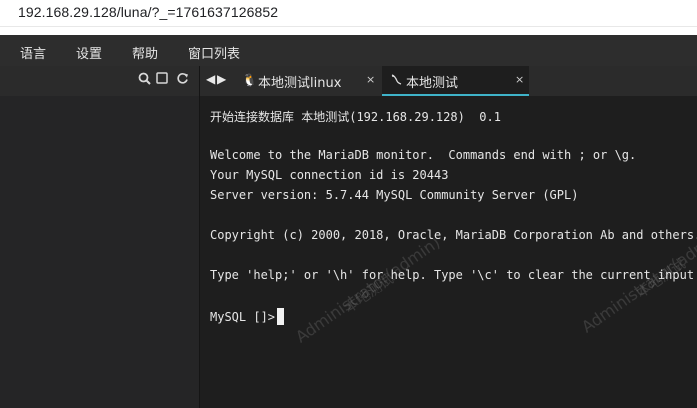 This screenshot has width=697, height=408. What do you see at coordinates (182, 80) in the screenshot?
I see `refresh-icon` at bounding box center [182, 80].